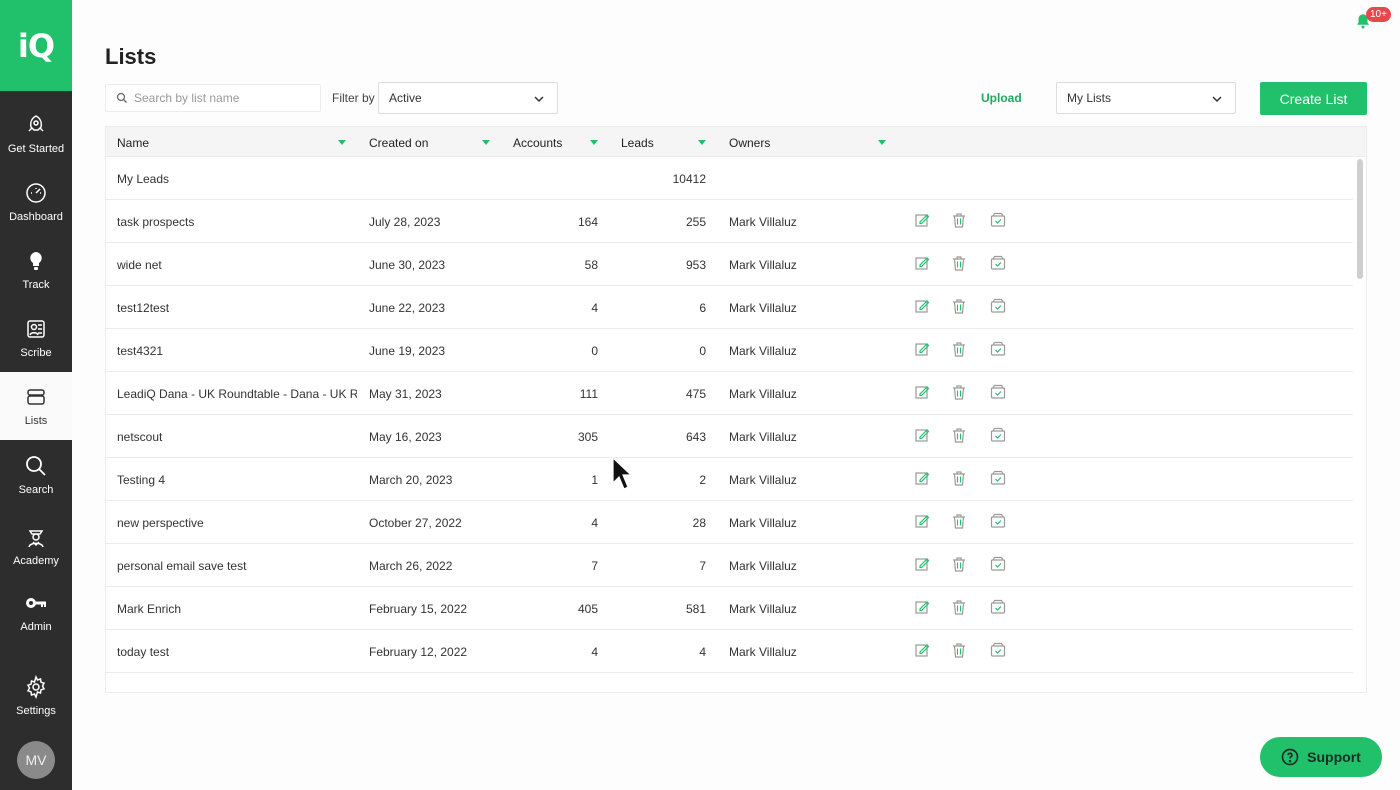 This screenshot has width=1400, height=790. I want to click on stack-icon, so click(36, 397).